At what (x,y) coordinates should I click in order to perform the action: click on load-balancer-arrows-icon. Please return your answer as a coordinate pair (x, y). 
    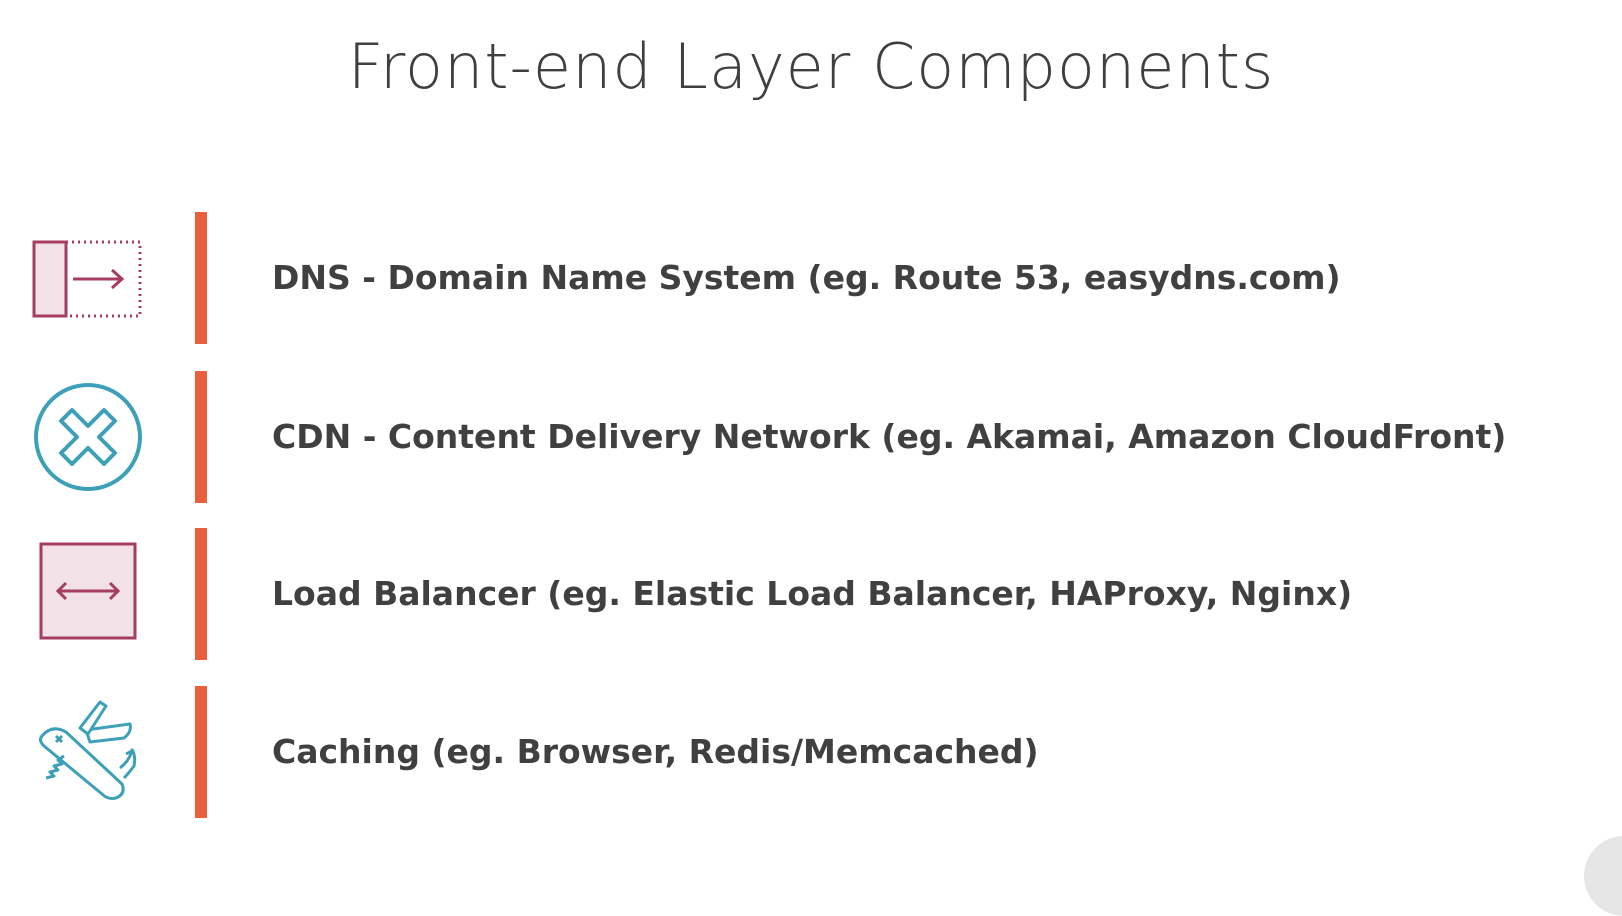
    Looking at the image, I should click on (88, 594).